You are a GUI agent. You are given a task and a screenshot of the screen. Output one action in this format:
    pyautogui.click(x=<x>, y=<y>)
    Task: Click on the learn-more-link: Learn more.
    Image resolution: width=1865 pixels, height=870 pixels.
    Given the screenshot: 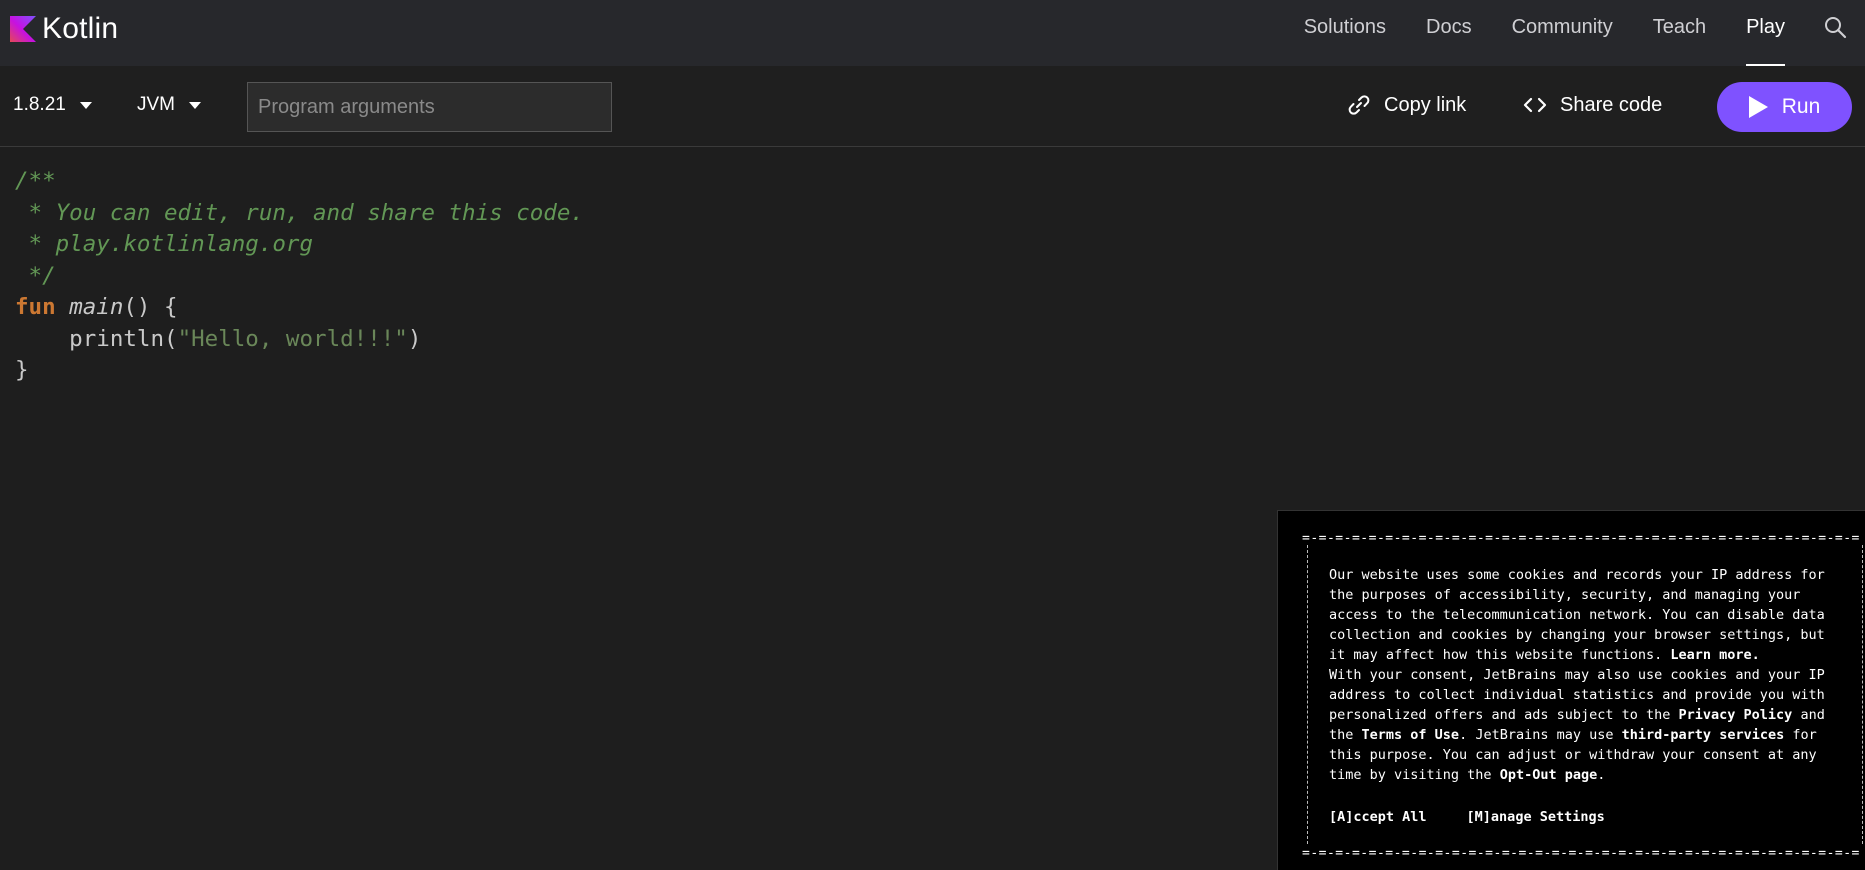 What is the action you would take?
    pyautogui.click(x=1714, y=655)
    